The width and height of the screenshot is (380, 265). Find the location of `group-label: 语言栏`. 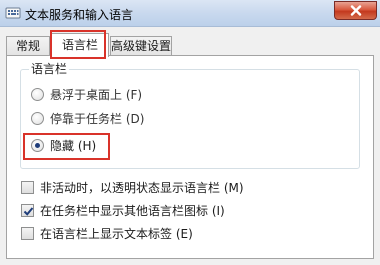

group-label: 语言栏 is located at coordinates (49, 69).